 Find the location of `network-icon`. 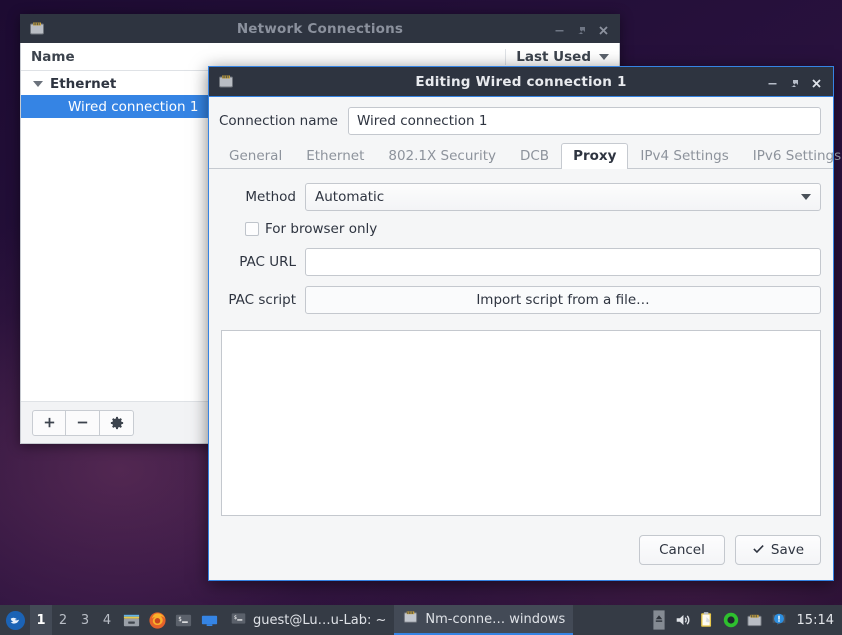

network-icon is located at coordinates (755, 620).